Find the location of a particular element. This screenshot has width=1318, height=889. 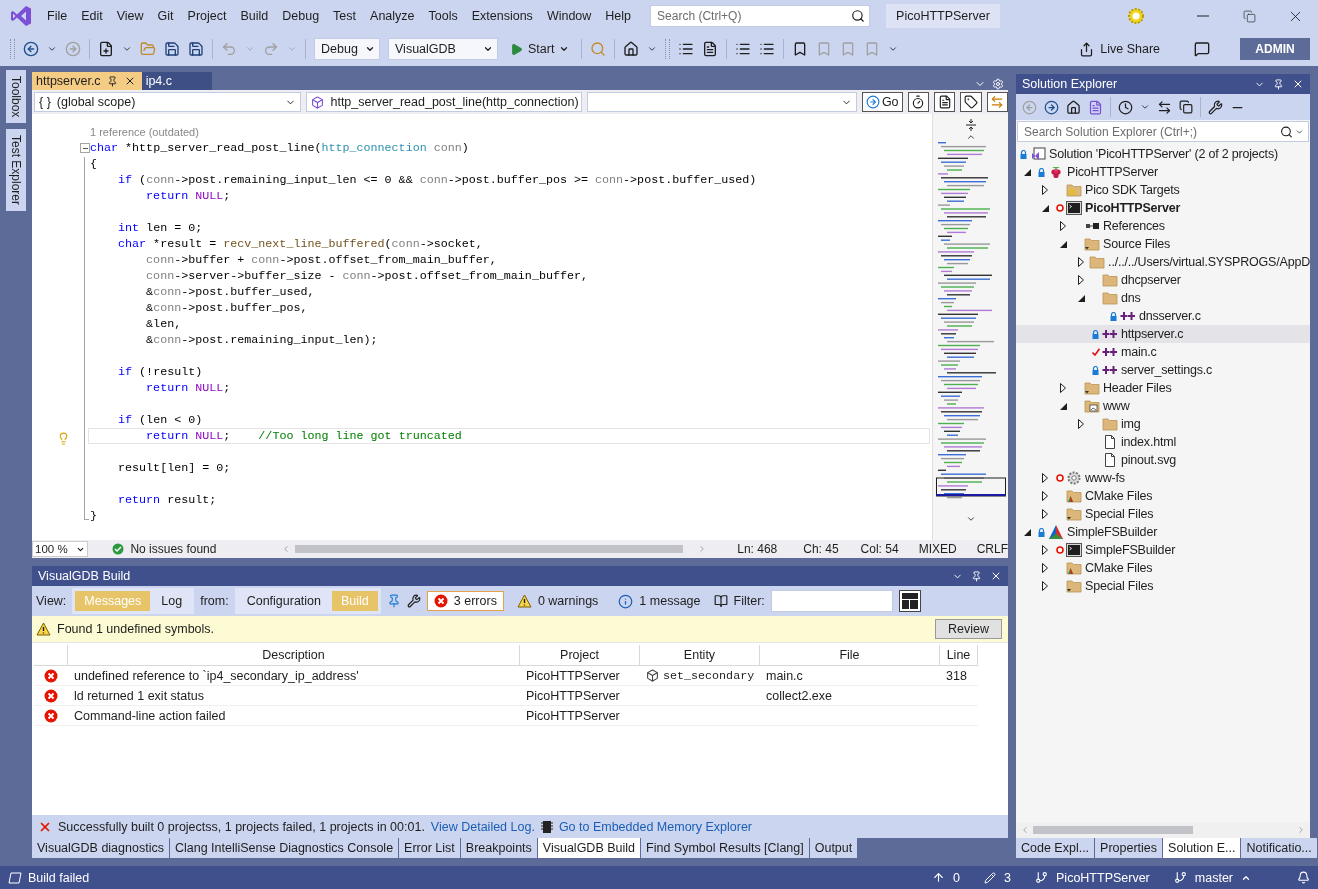

menu-item: Test is located at coordinates (345, 16).